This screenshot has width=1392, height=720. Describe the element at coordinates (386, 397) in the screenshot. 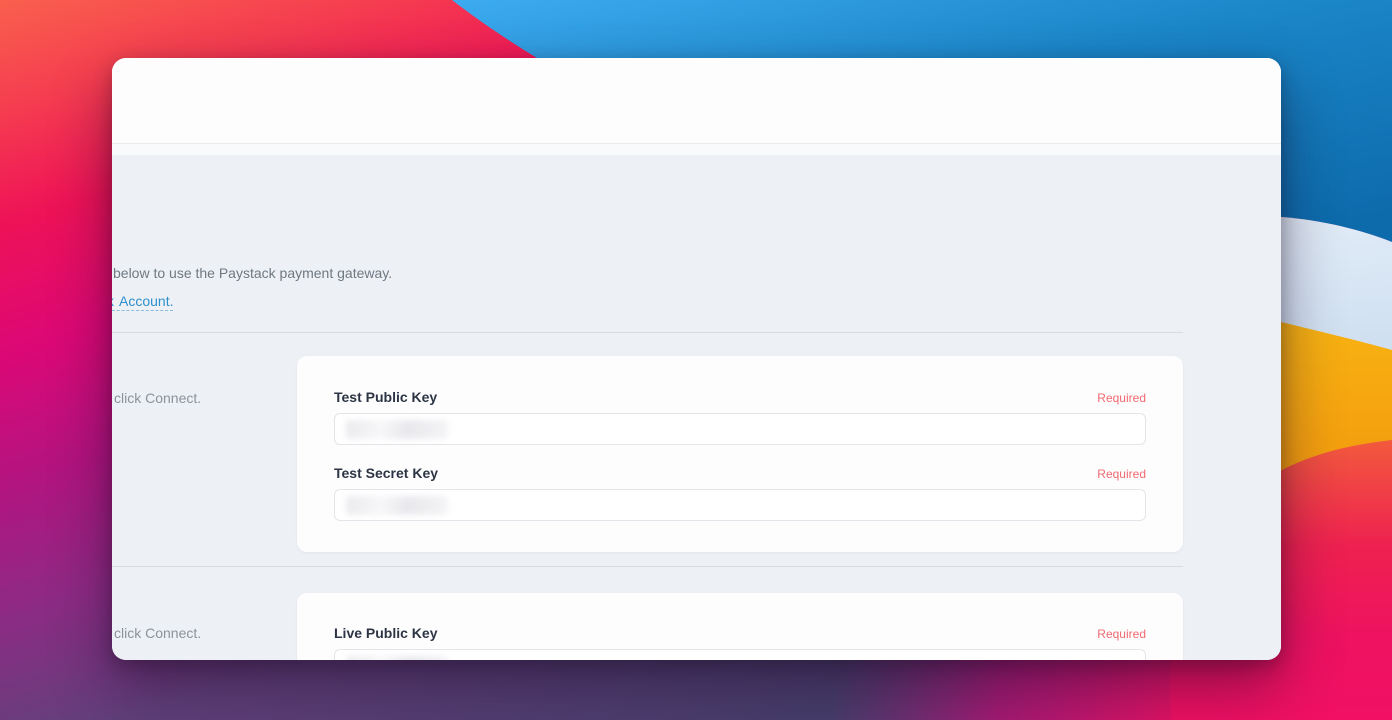

I see `test-public-key-label: Test Public Key` at that location.